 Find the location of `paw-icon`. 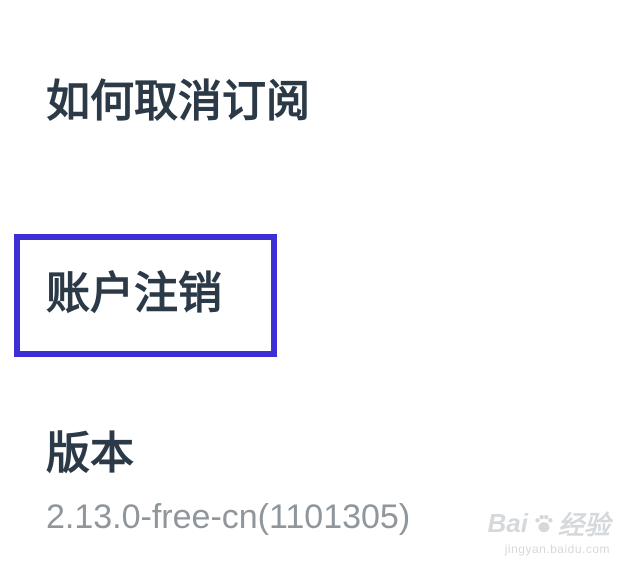

paw-icon is located at coordinates (544, 523).